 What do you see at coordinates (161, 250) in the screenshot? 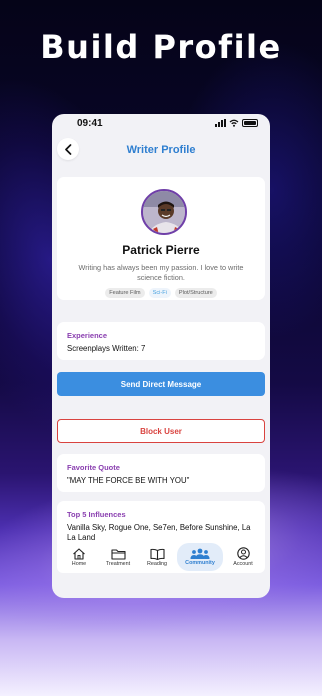
I see `profile-name: Patrick Pierre` at bounding box center [161, 250].